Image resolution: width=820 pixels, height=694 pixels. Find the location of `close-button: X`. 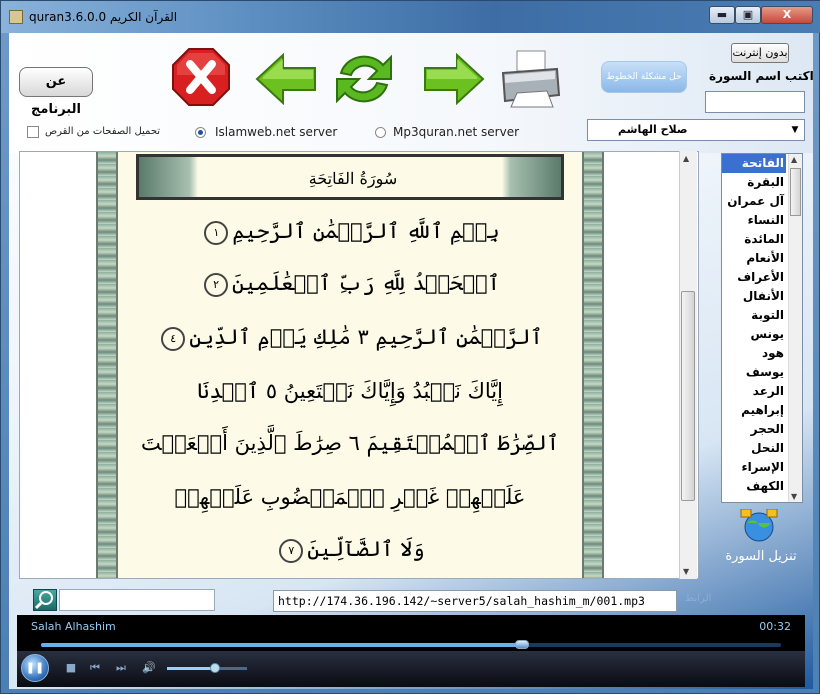

close-button: X is located at coordinates (787, 15).